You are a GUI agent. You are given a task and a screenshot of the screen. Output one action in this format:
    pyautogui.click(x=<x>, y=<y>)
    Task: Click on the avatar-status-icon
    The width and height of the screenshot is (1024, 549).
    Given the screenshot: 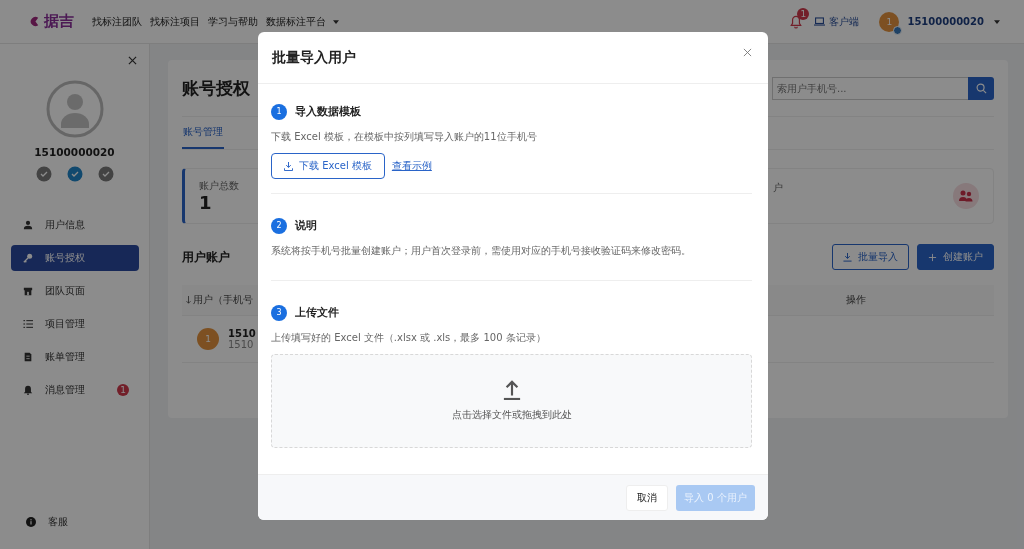 What is the action you would take?
    pyautogui.click(x=898, y=30)
    